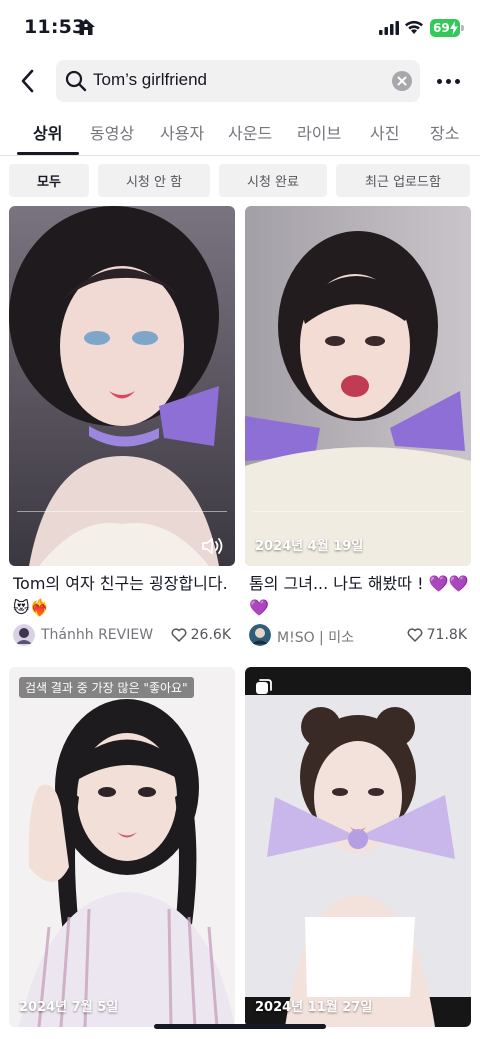  What do you see at coordinates (69, 1007) in the screenshot?
I see `upload-date: 2024년 7월 5일` at bounding box center [69, 1007].